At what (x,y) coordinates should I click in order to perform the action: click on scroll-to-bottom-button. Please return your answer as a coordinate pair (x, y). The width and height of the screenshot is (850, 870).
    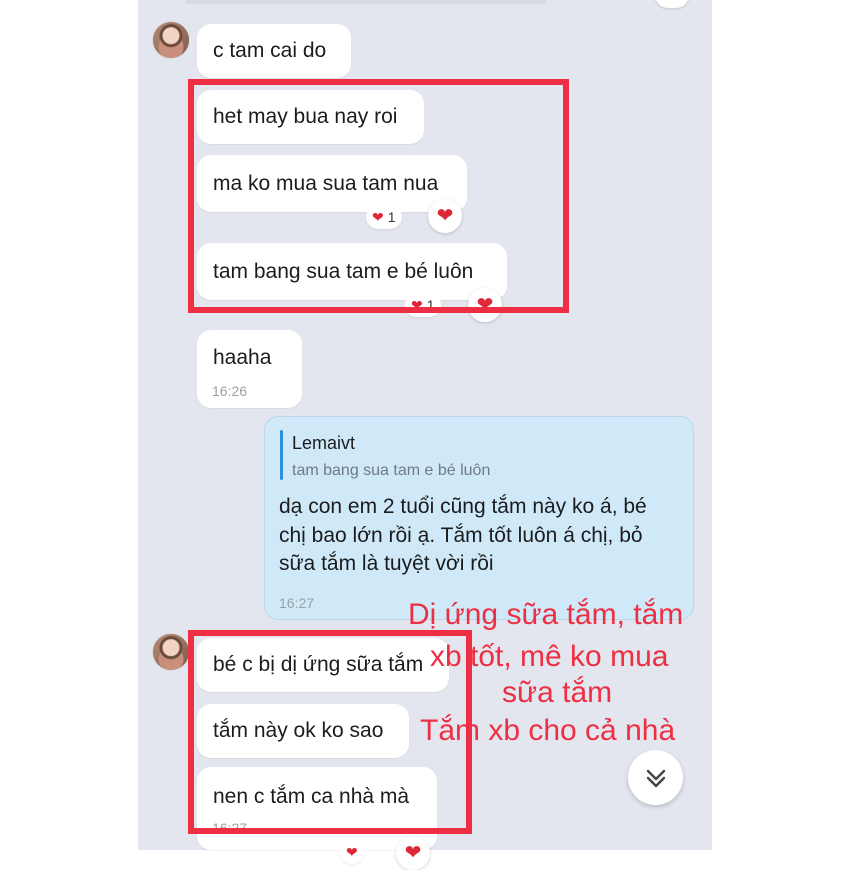
    Looking at the image, I should click on (655, 777).